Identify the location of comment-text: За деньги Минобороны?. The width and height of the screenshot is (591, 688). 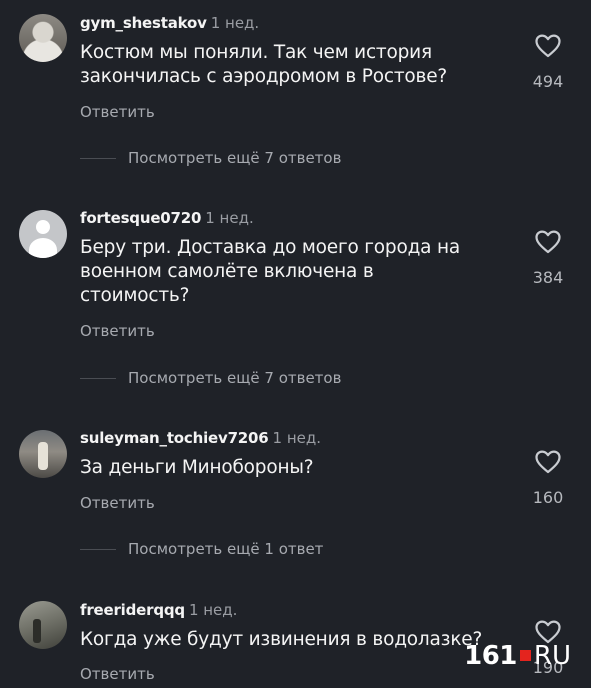
(295, 468).